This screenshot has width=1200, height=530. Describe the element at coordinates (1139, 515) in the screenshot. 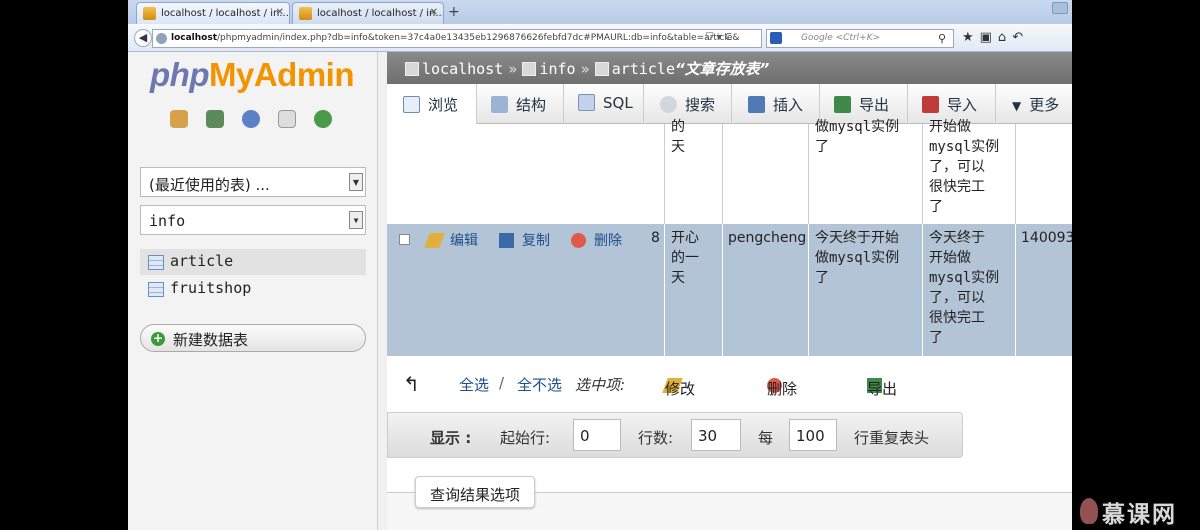

I see `watermark: 慕课网` at that location.